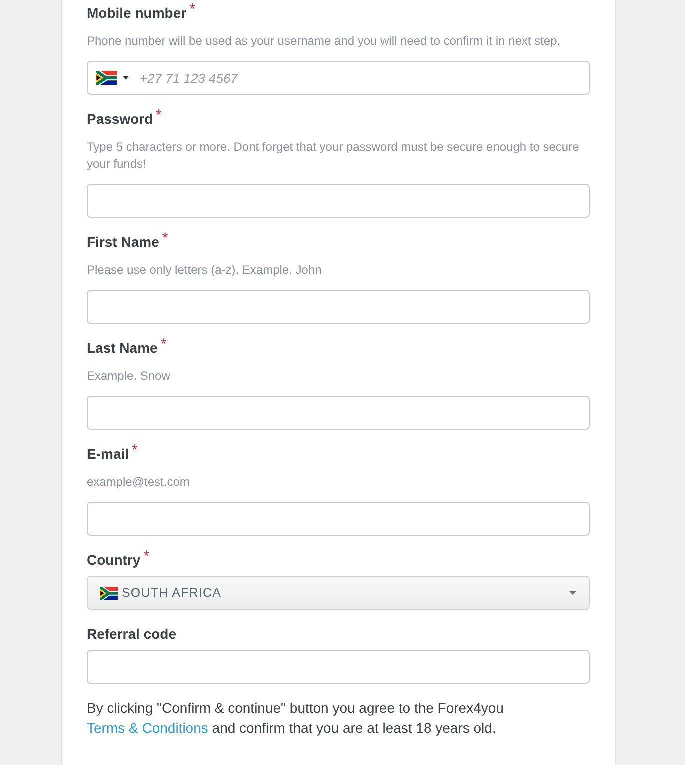  I want to click on field-label: Last Name, so click(122, 348).